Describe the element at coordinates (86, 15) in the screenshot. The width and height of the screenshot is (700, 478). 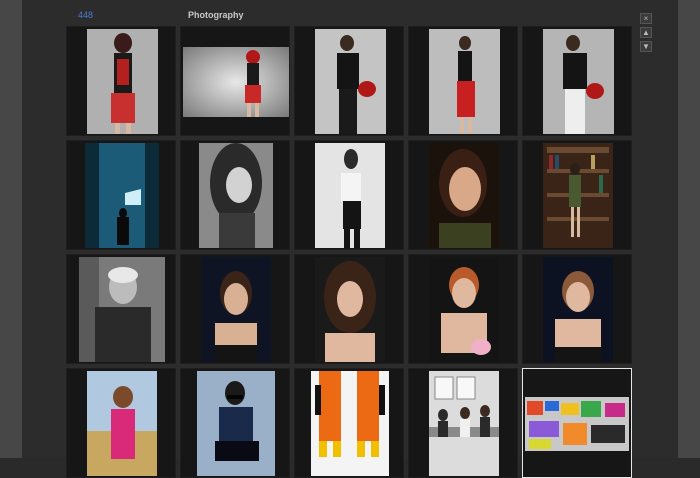
I see `photo-count: 448` at that location.